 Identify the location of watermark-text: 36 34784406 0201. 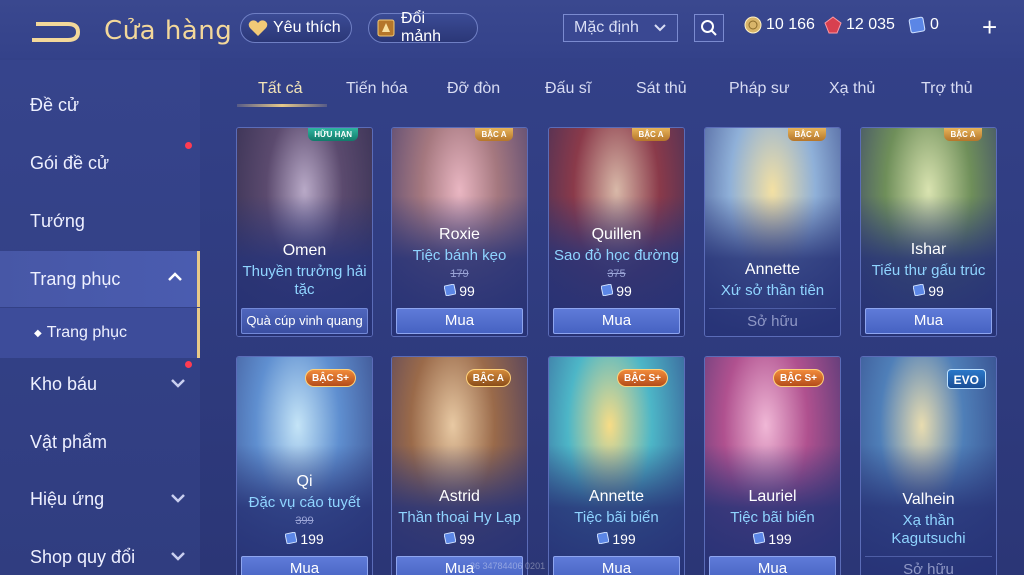
(508, 566).